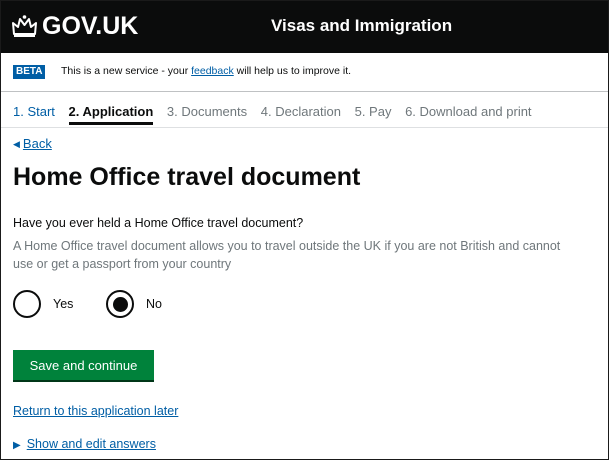  I want to click on page-title: Home Office travel document, so click(187, 177).